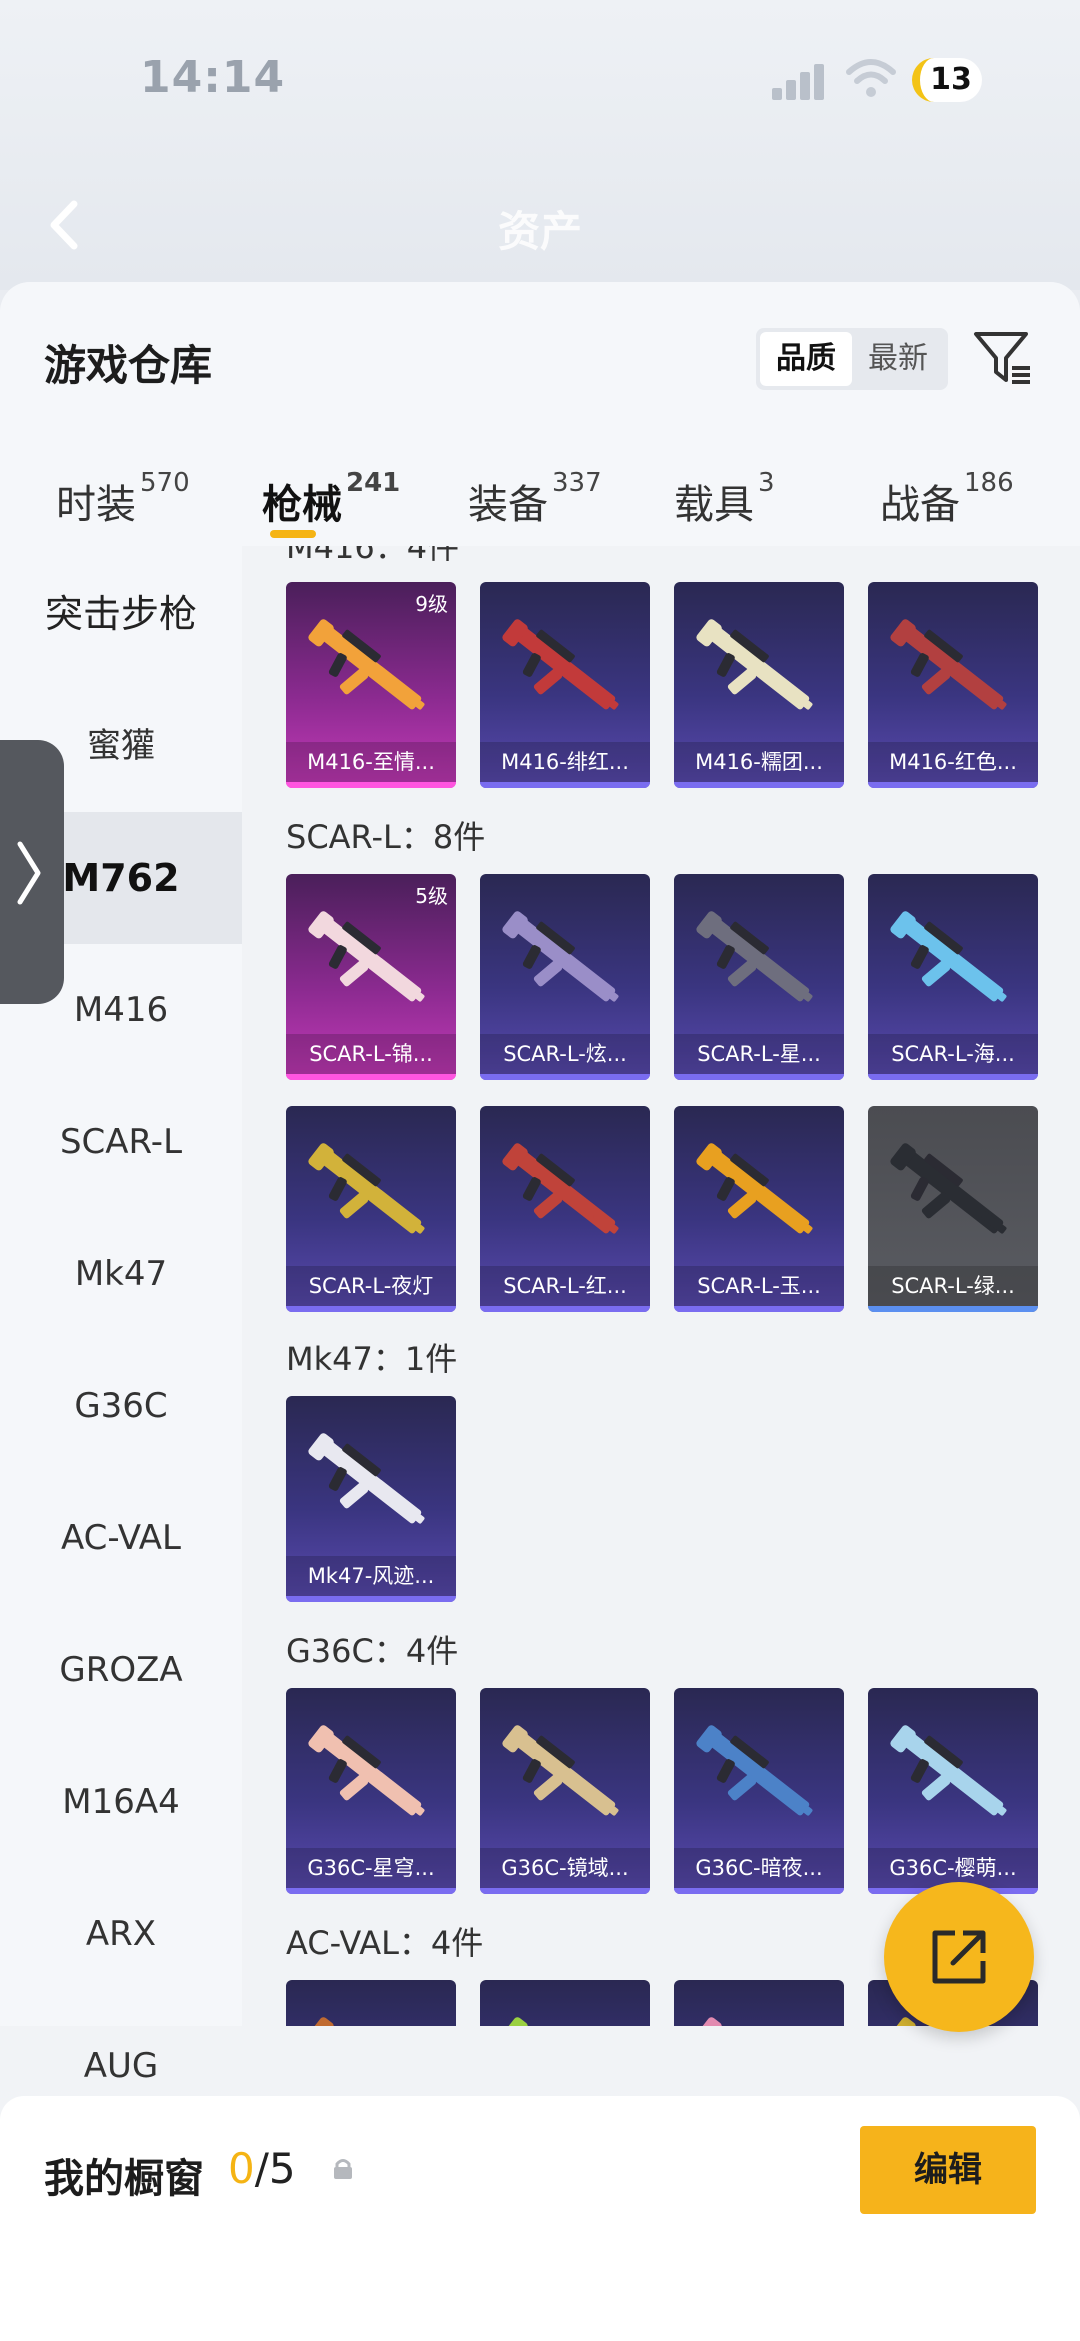 The image size is (1080, 2341). What do you see at coordinates (948, 2170) in the screenshot?
I see `edit-button: 编辑` at bounding box center [948, 2170].